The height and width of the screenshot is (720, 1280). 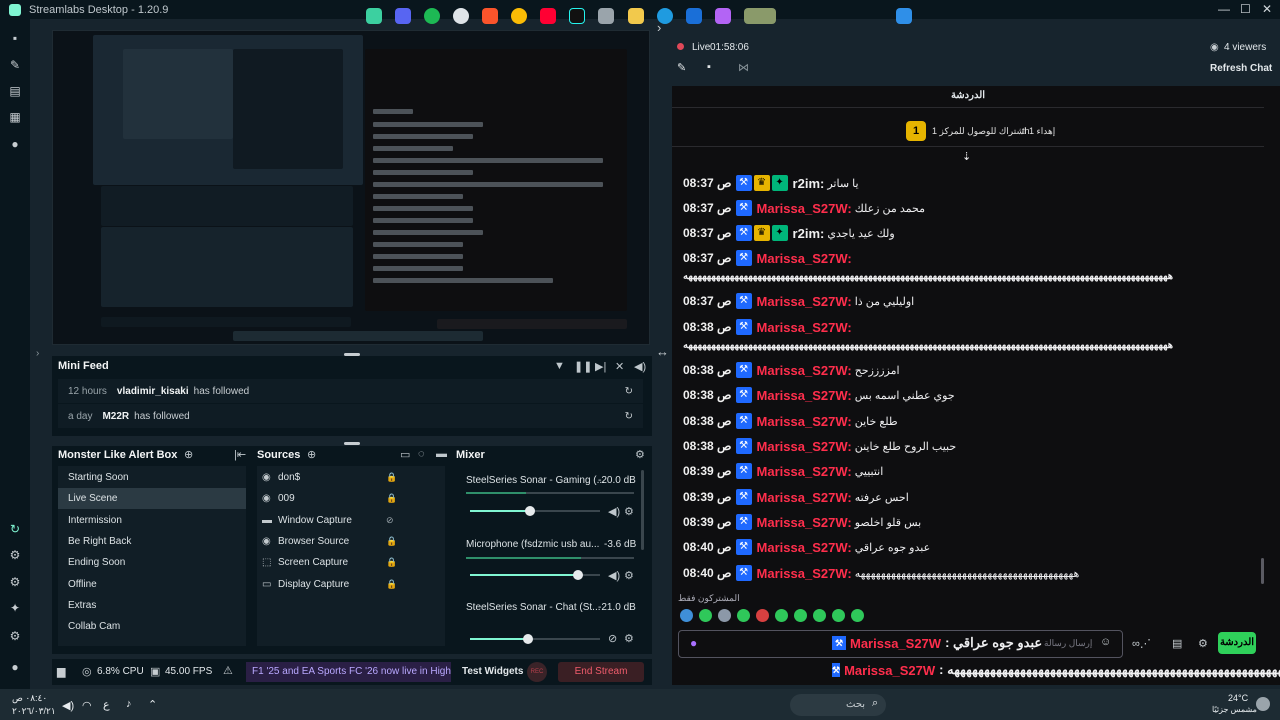 I want to click on minimize-icon: —, so click(x=1224, y=9).